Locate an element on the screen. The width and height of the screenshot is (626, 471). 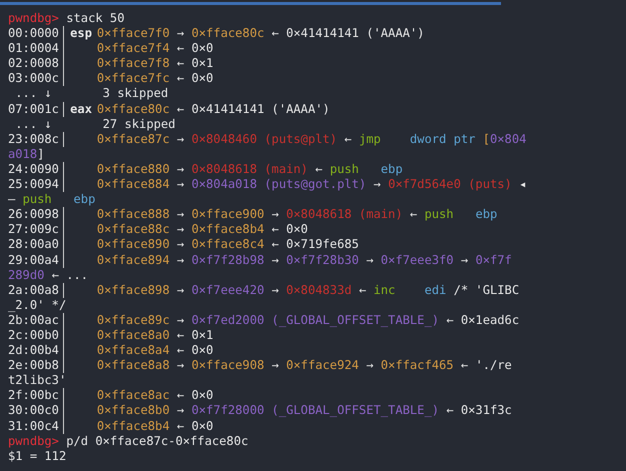
stack-offset: 29:00a4 is located at coordinates (34, 260).